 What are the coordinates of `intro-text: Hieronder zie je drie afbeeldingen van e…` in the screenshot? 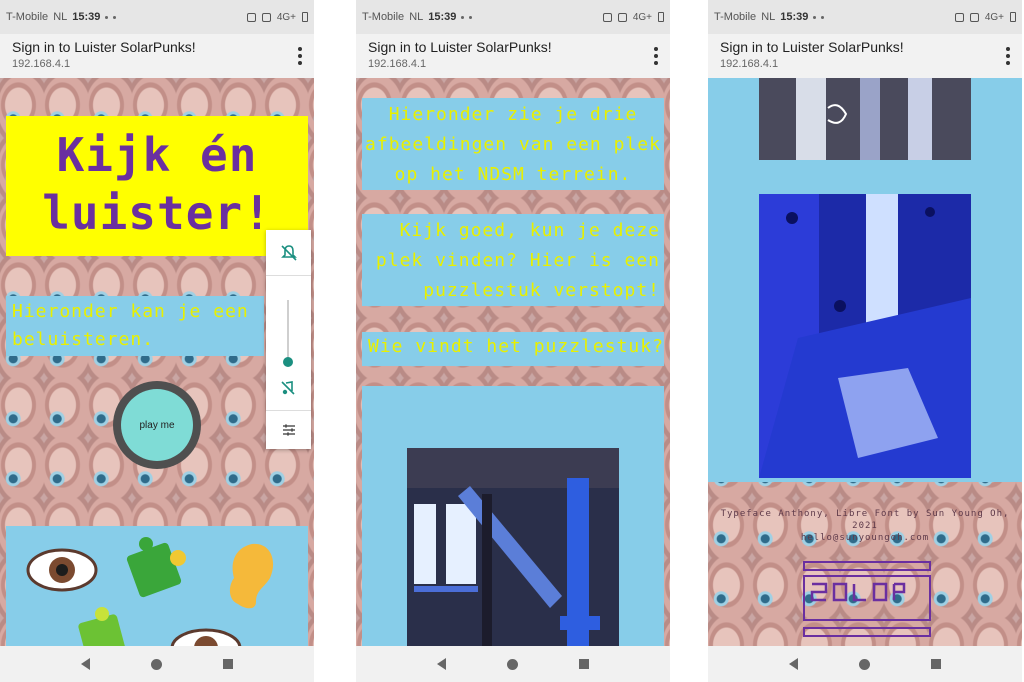 It's located at (513, 144).